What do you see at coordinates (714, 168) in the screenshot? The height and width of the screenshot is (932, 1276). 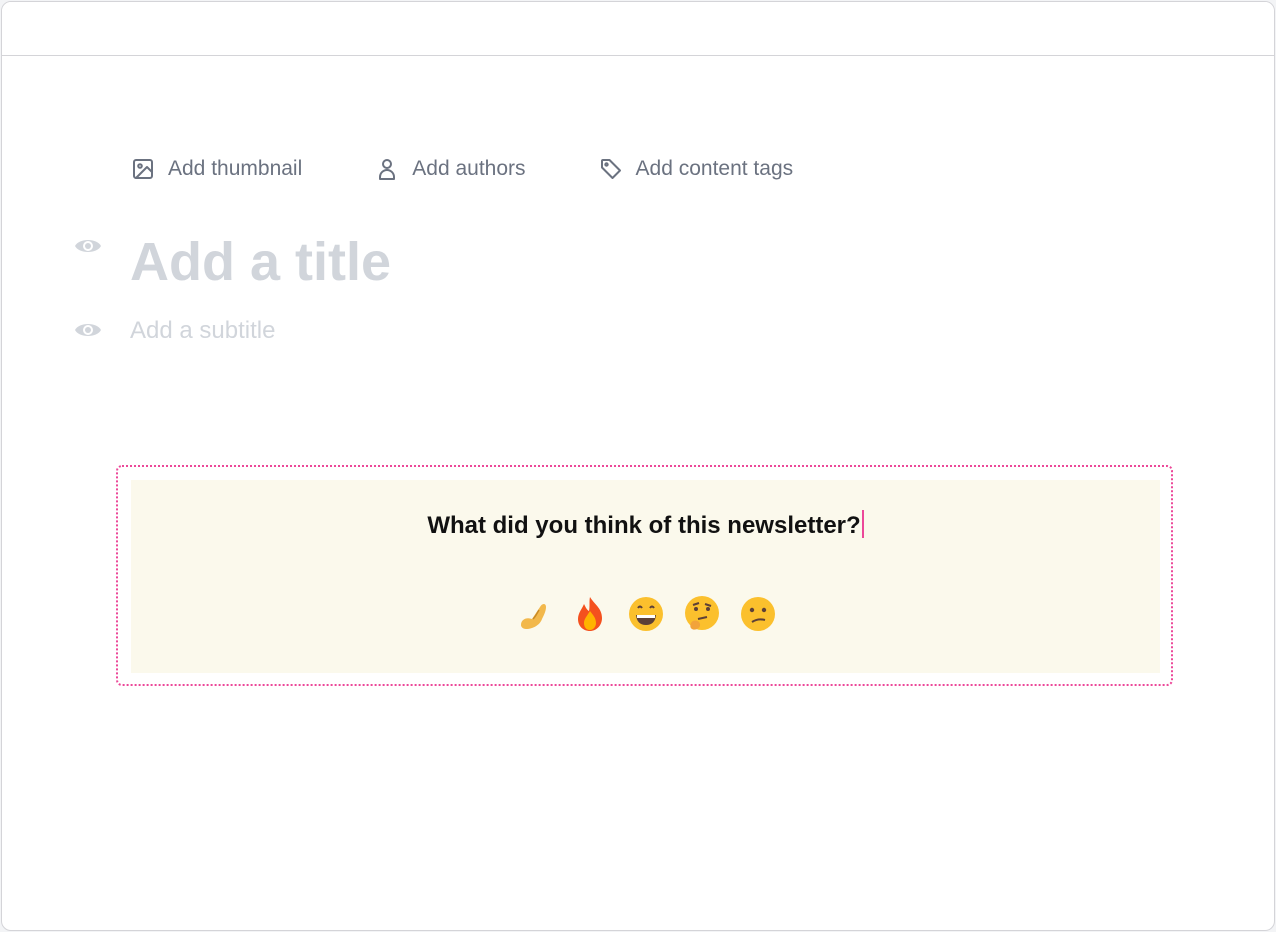 I see `add-content-tags-label: Add content tags` at bounding box center [714, 168].